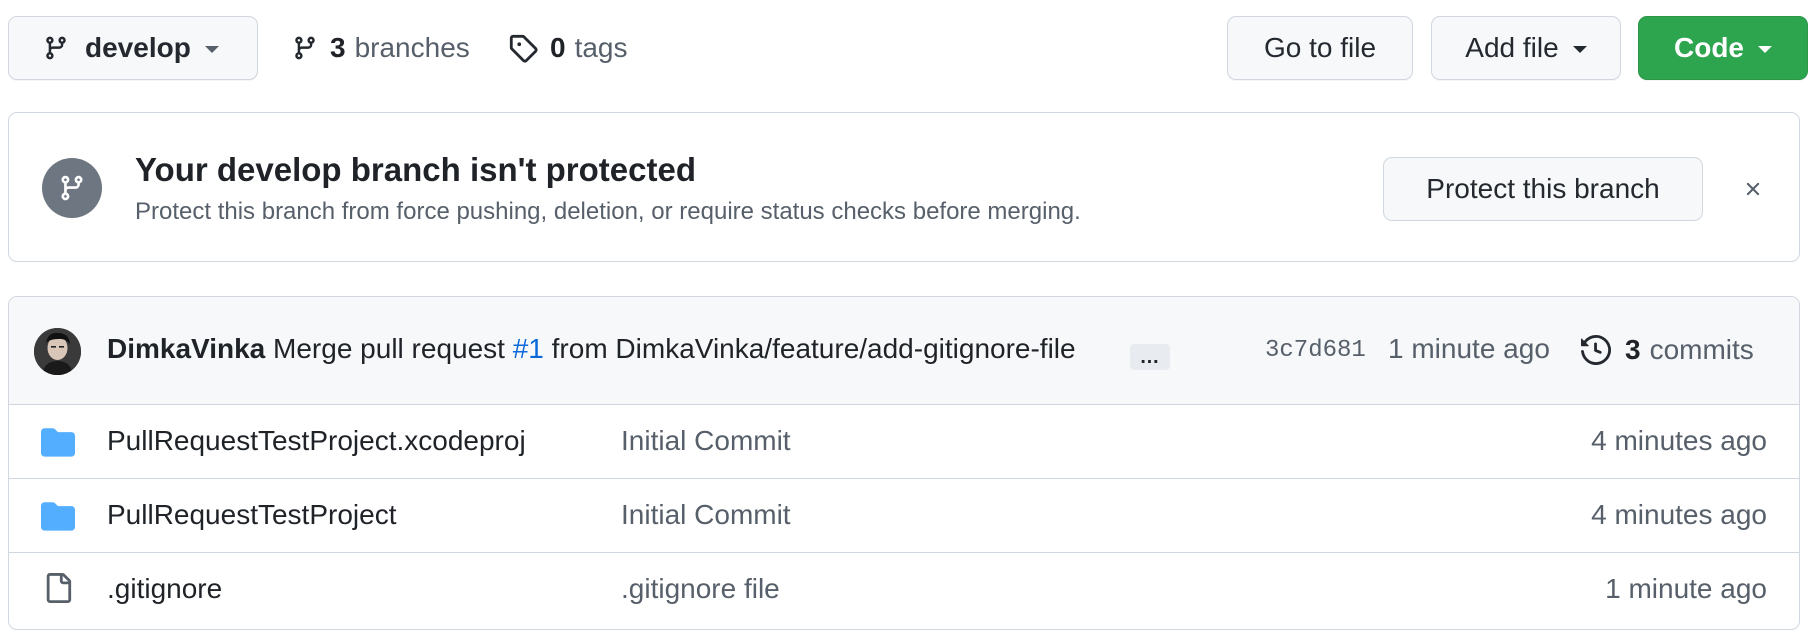 This screenshot has width=1808, height=640. I want to click on branches-link: 3 branches, so click(381, 48).